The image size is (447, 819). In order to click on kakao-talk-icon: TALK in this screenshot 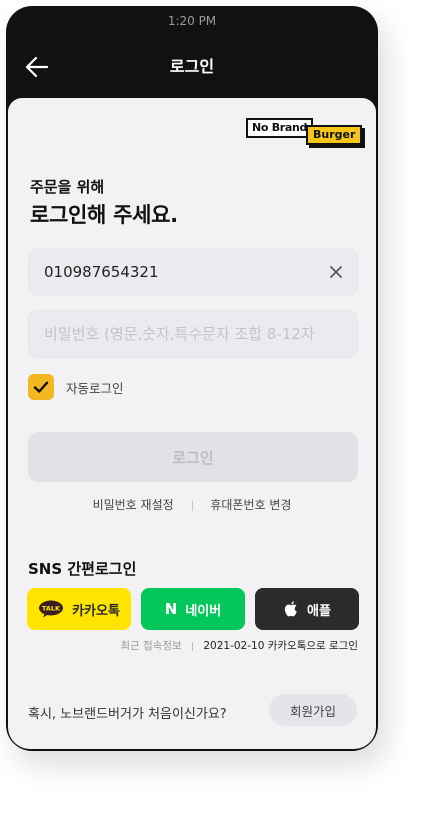, I will do `click(51, 609)`.